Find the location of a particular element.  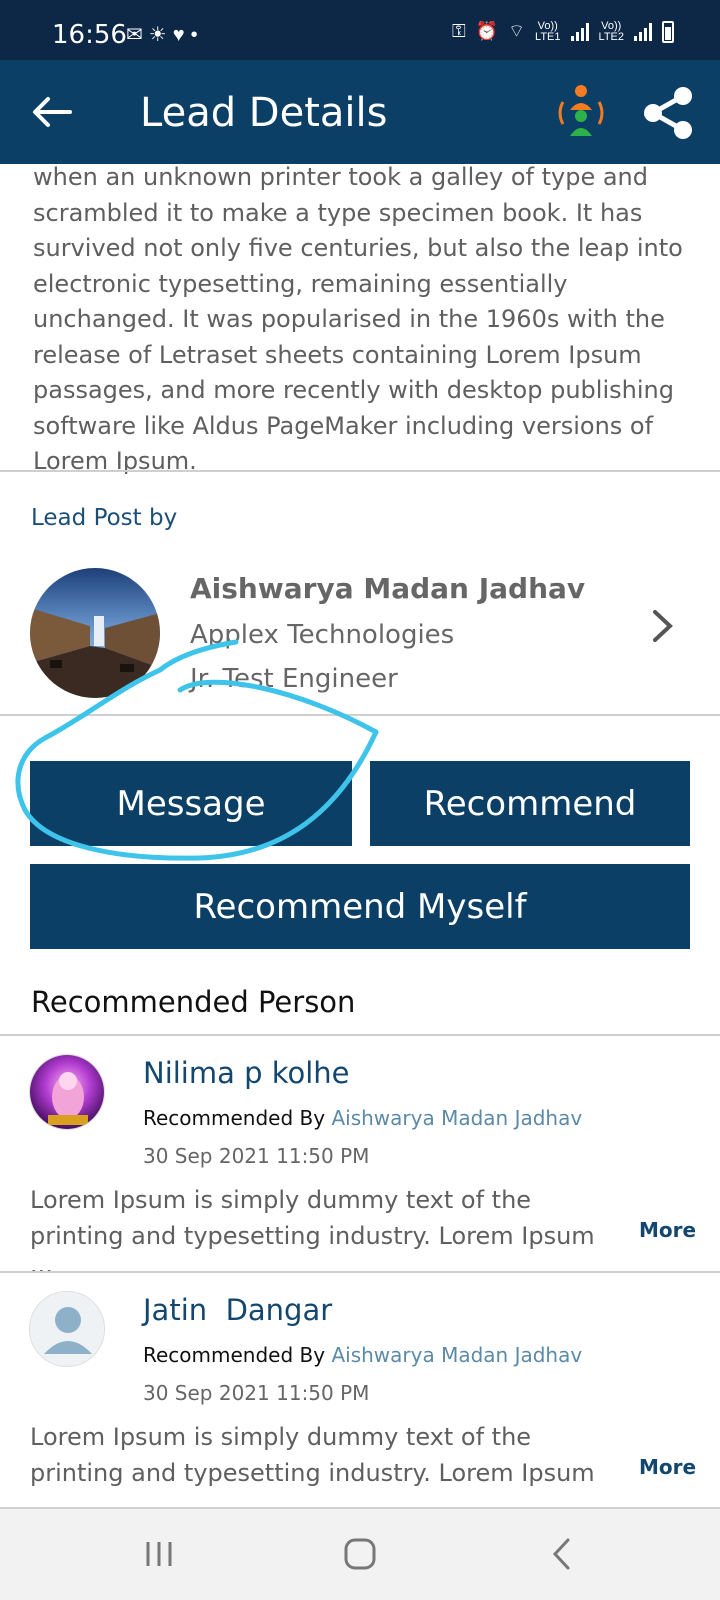

recommend-myself-button: Recommend Myself is located at coordinates (360, 906).